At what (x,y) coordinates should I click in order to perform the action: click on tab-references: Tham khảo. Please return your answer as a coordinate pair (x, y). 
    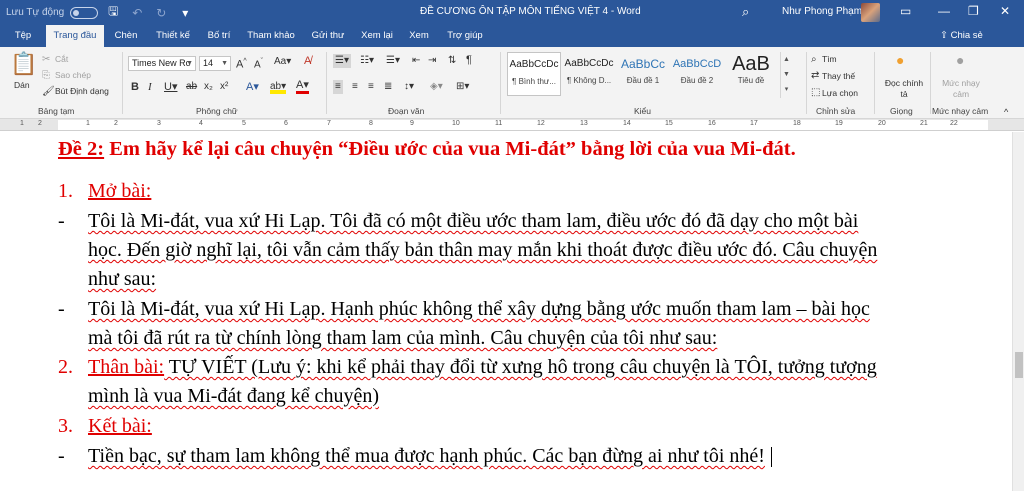
    Looking at the image, I should click on (271, 36).